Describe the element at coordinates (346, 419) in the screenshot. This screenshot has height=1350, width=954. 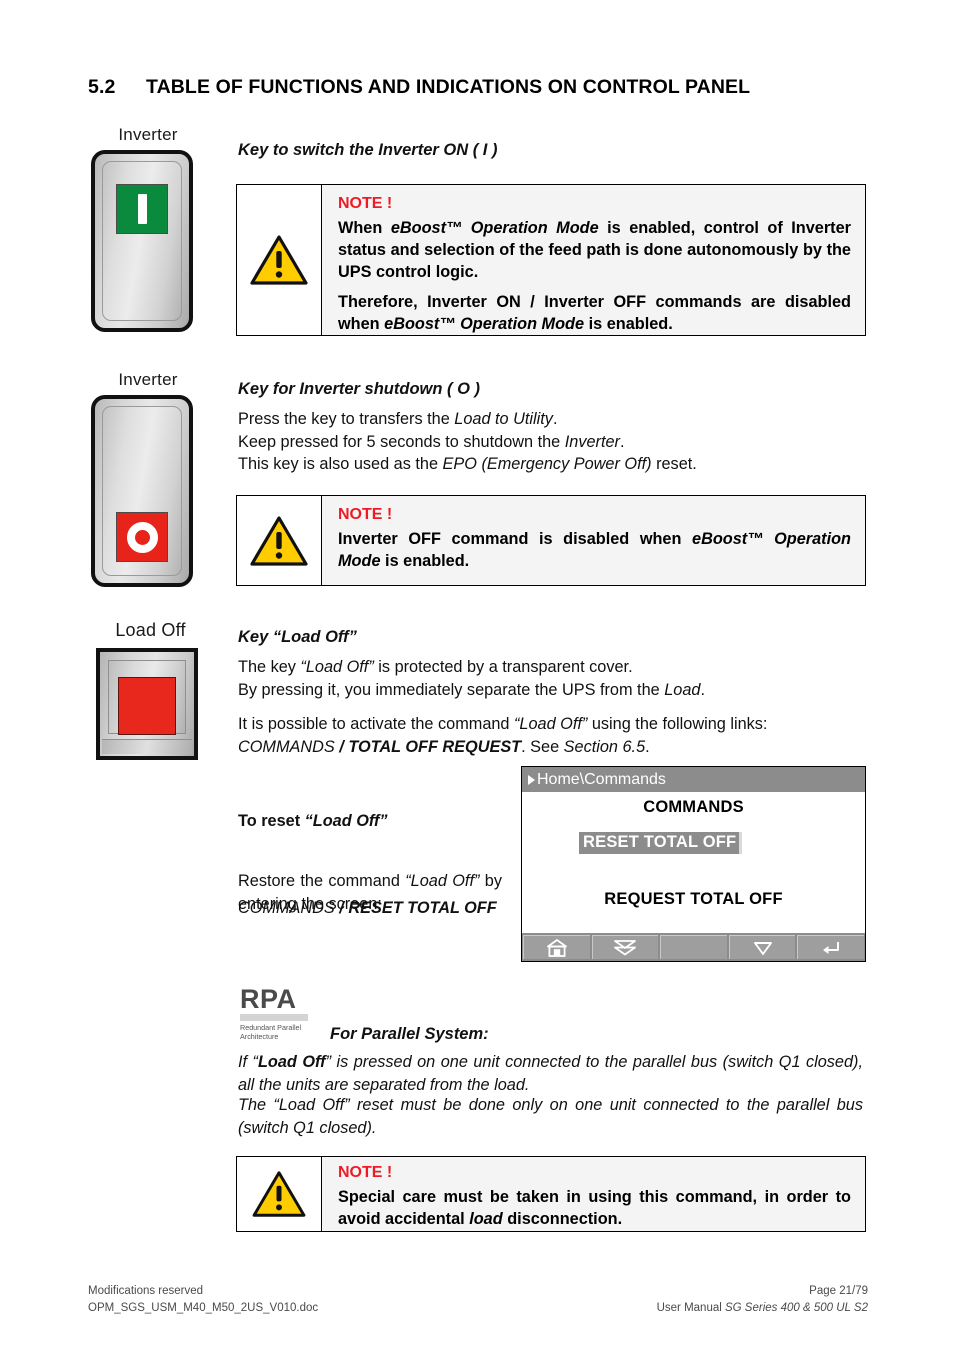
I see `body-text: Press the key to transfers the` at that location.